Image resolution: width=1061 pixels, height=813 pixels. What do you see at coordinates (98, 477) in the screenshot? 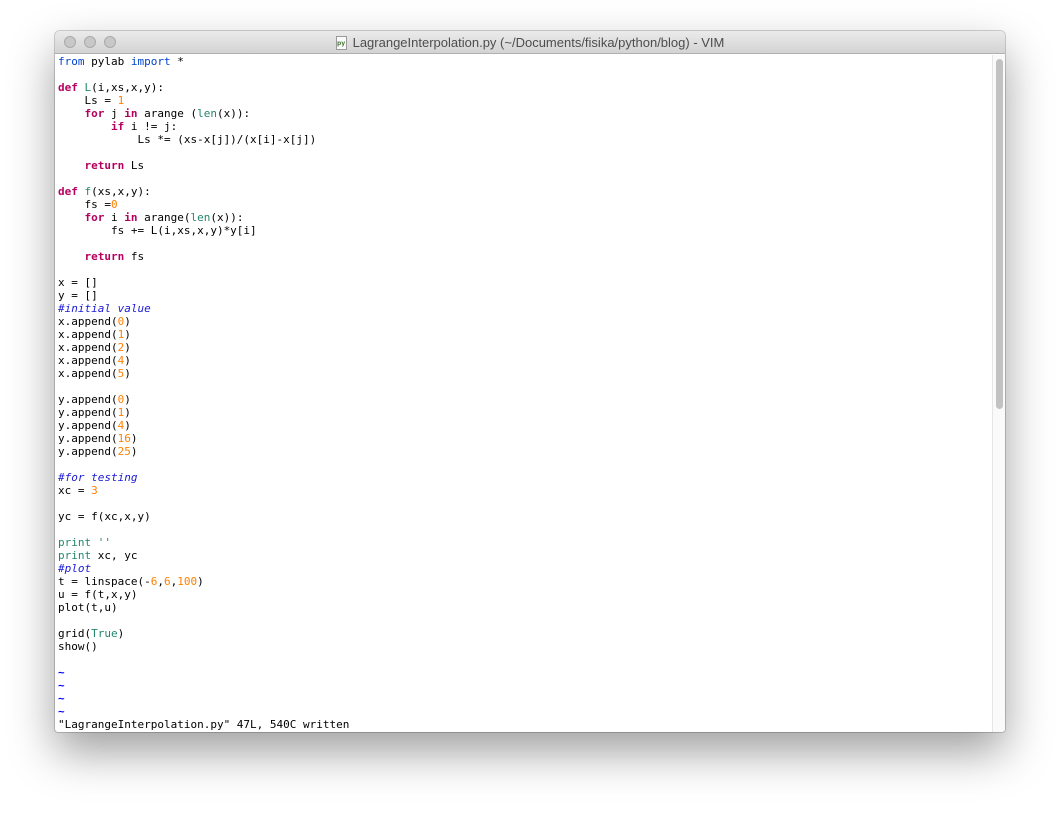
I see `code-comment: #for testing` at bounding box center [98, 477].